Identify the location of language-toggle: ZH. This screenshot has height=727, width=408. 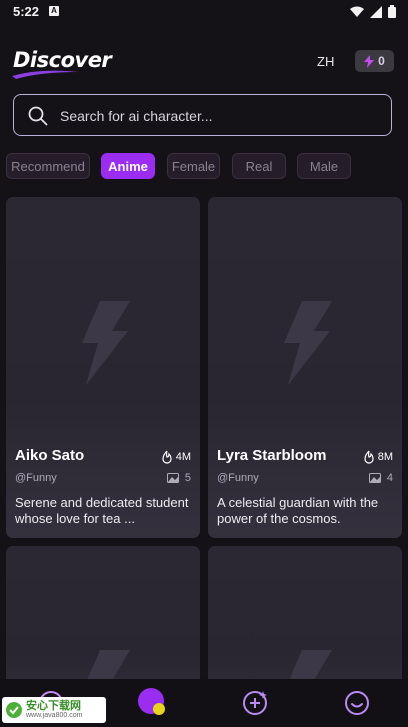
(325, 61).